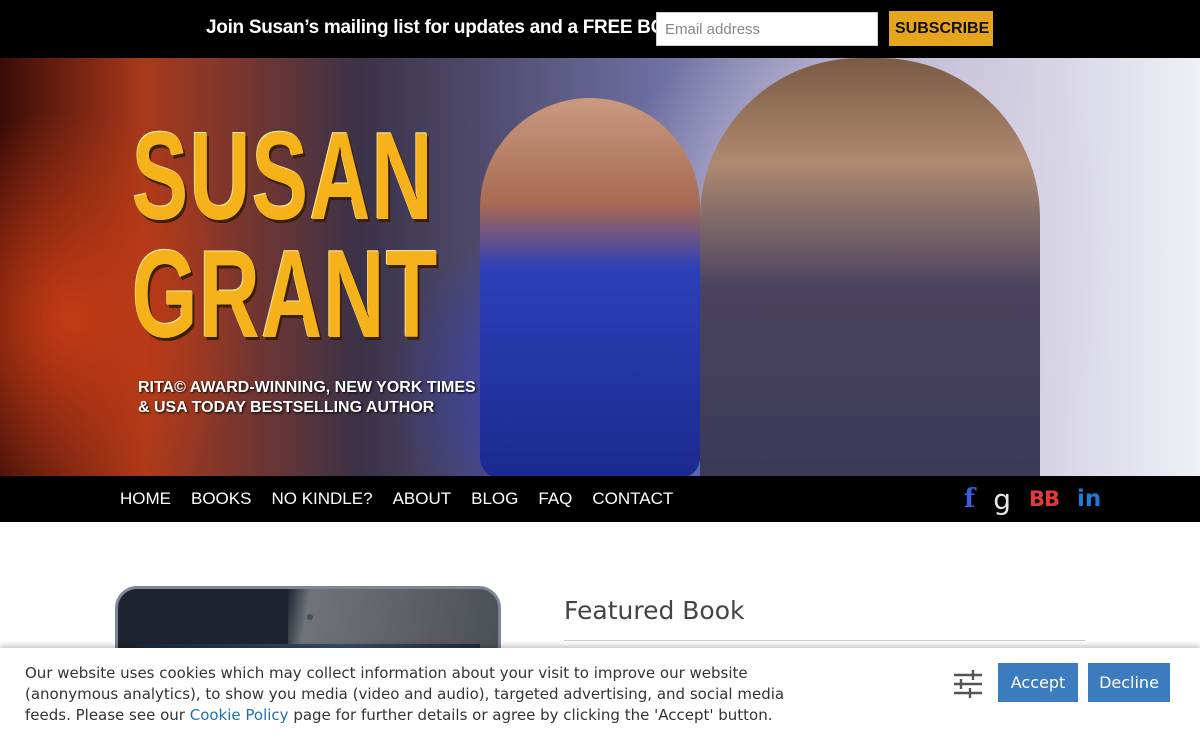 This screenshot has height=740, width=1200. What do you see at coordinates (941, 28) in the screenshot?
I see `subscribe-button: SUBSCRIBE` at bounding box center [941, 28].